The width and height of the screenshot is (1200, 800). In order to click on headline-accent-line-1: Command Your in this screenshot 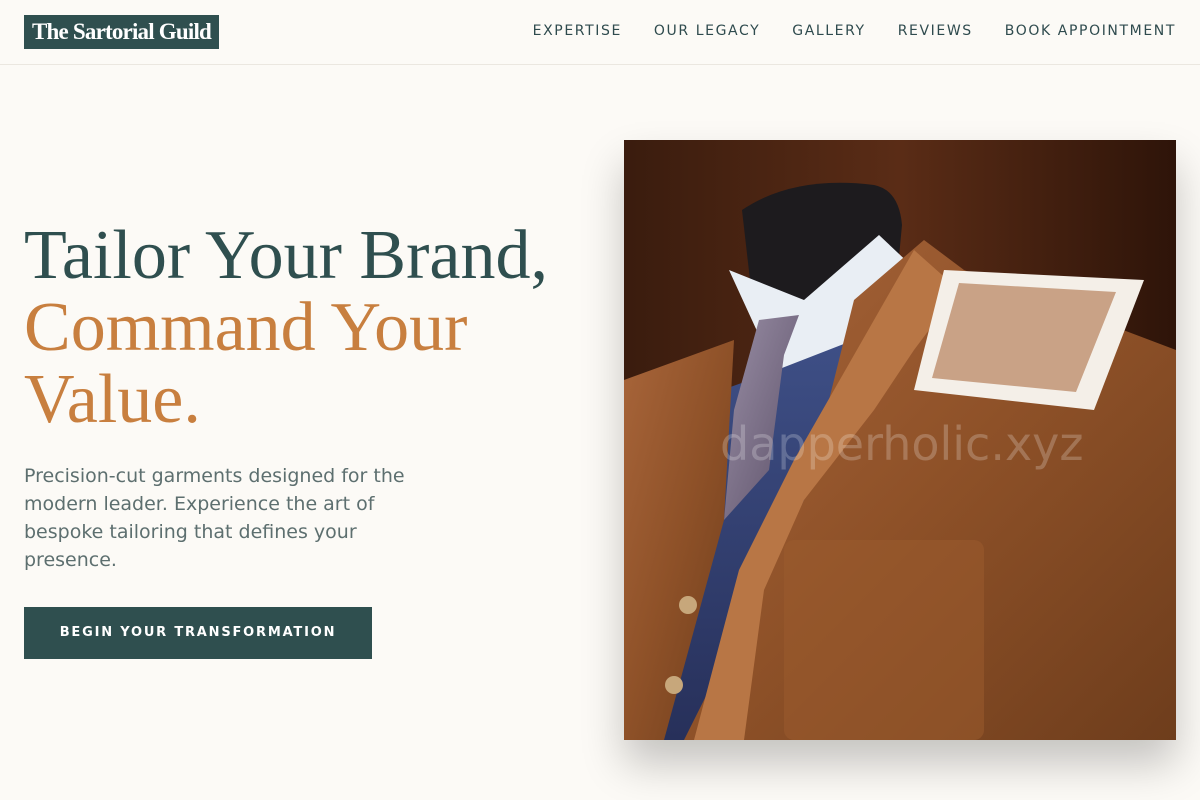, I will do `click(246, 327)`.